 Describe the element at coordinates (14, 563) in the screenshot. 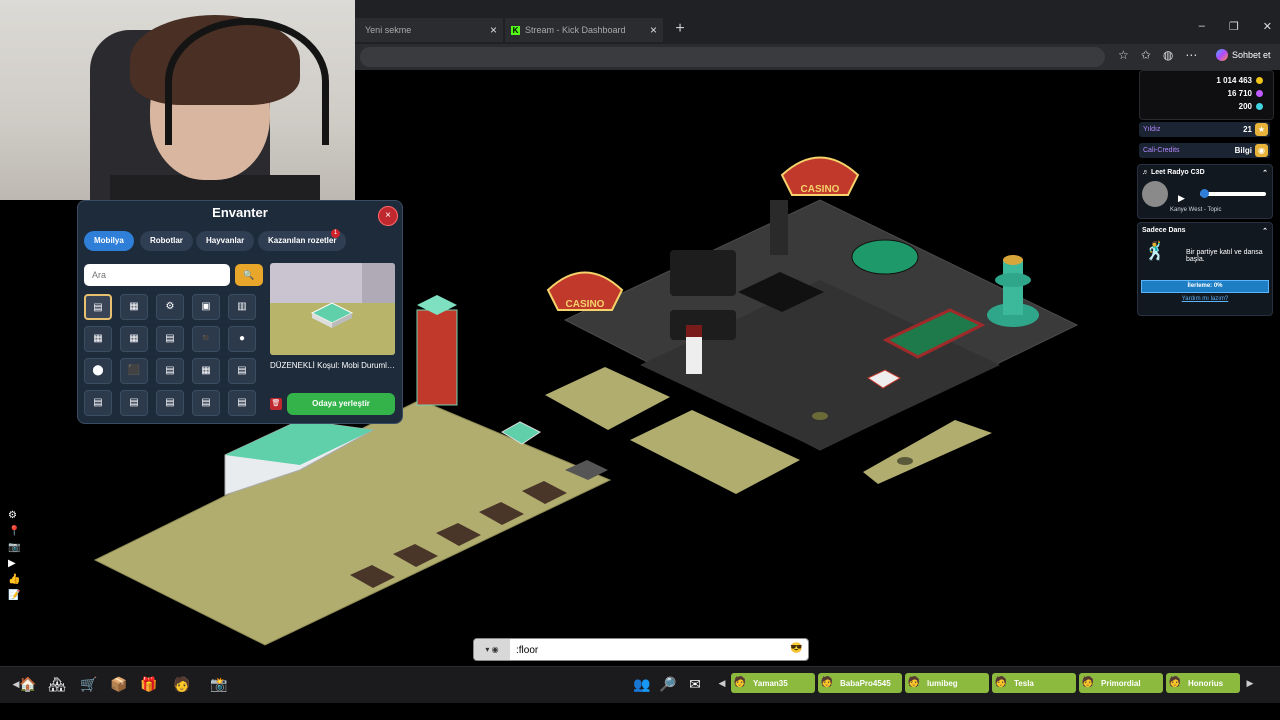

I see `youtube-icon: ▶` at that location.